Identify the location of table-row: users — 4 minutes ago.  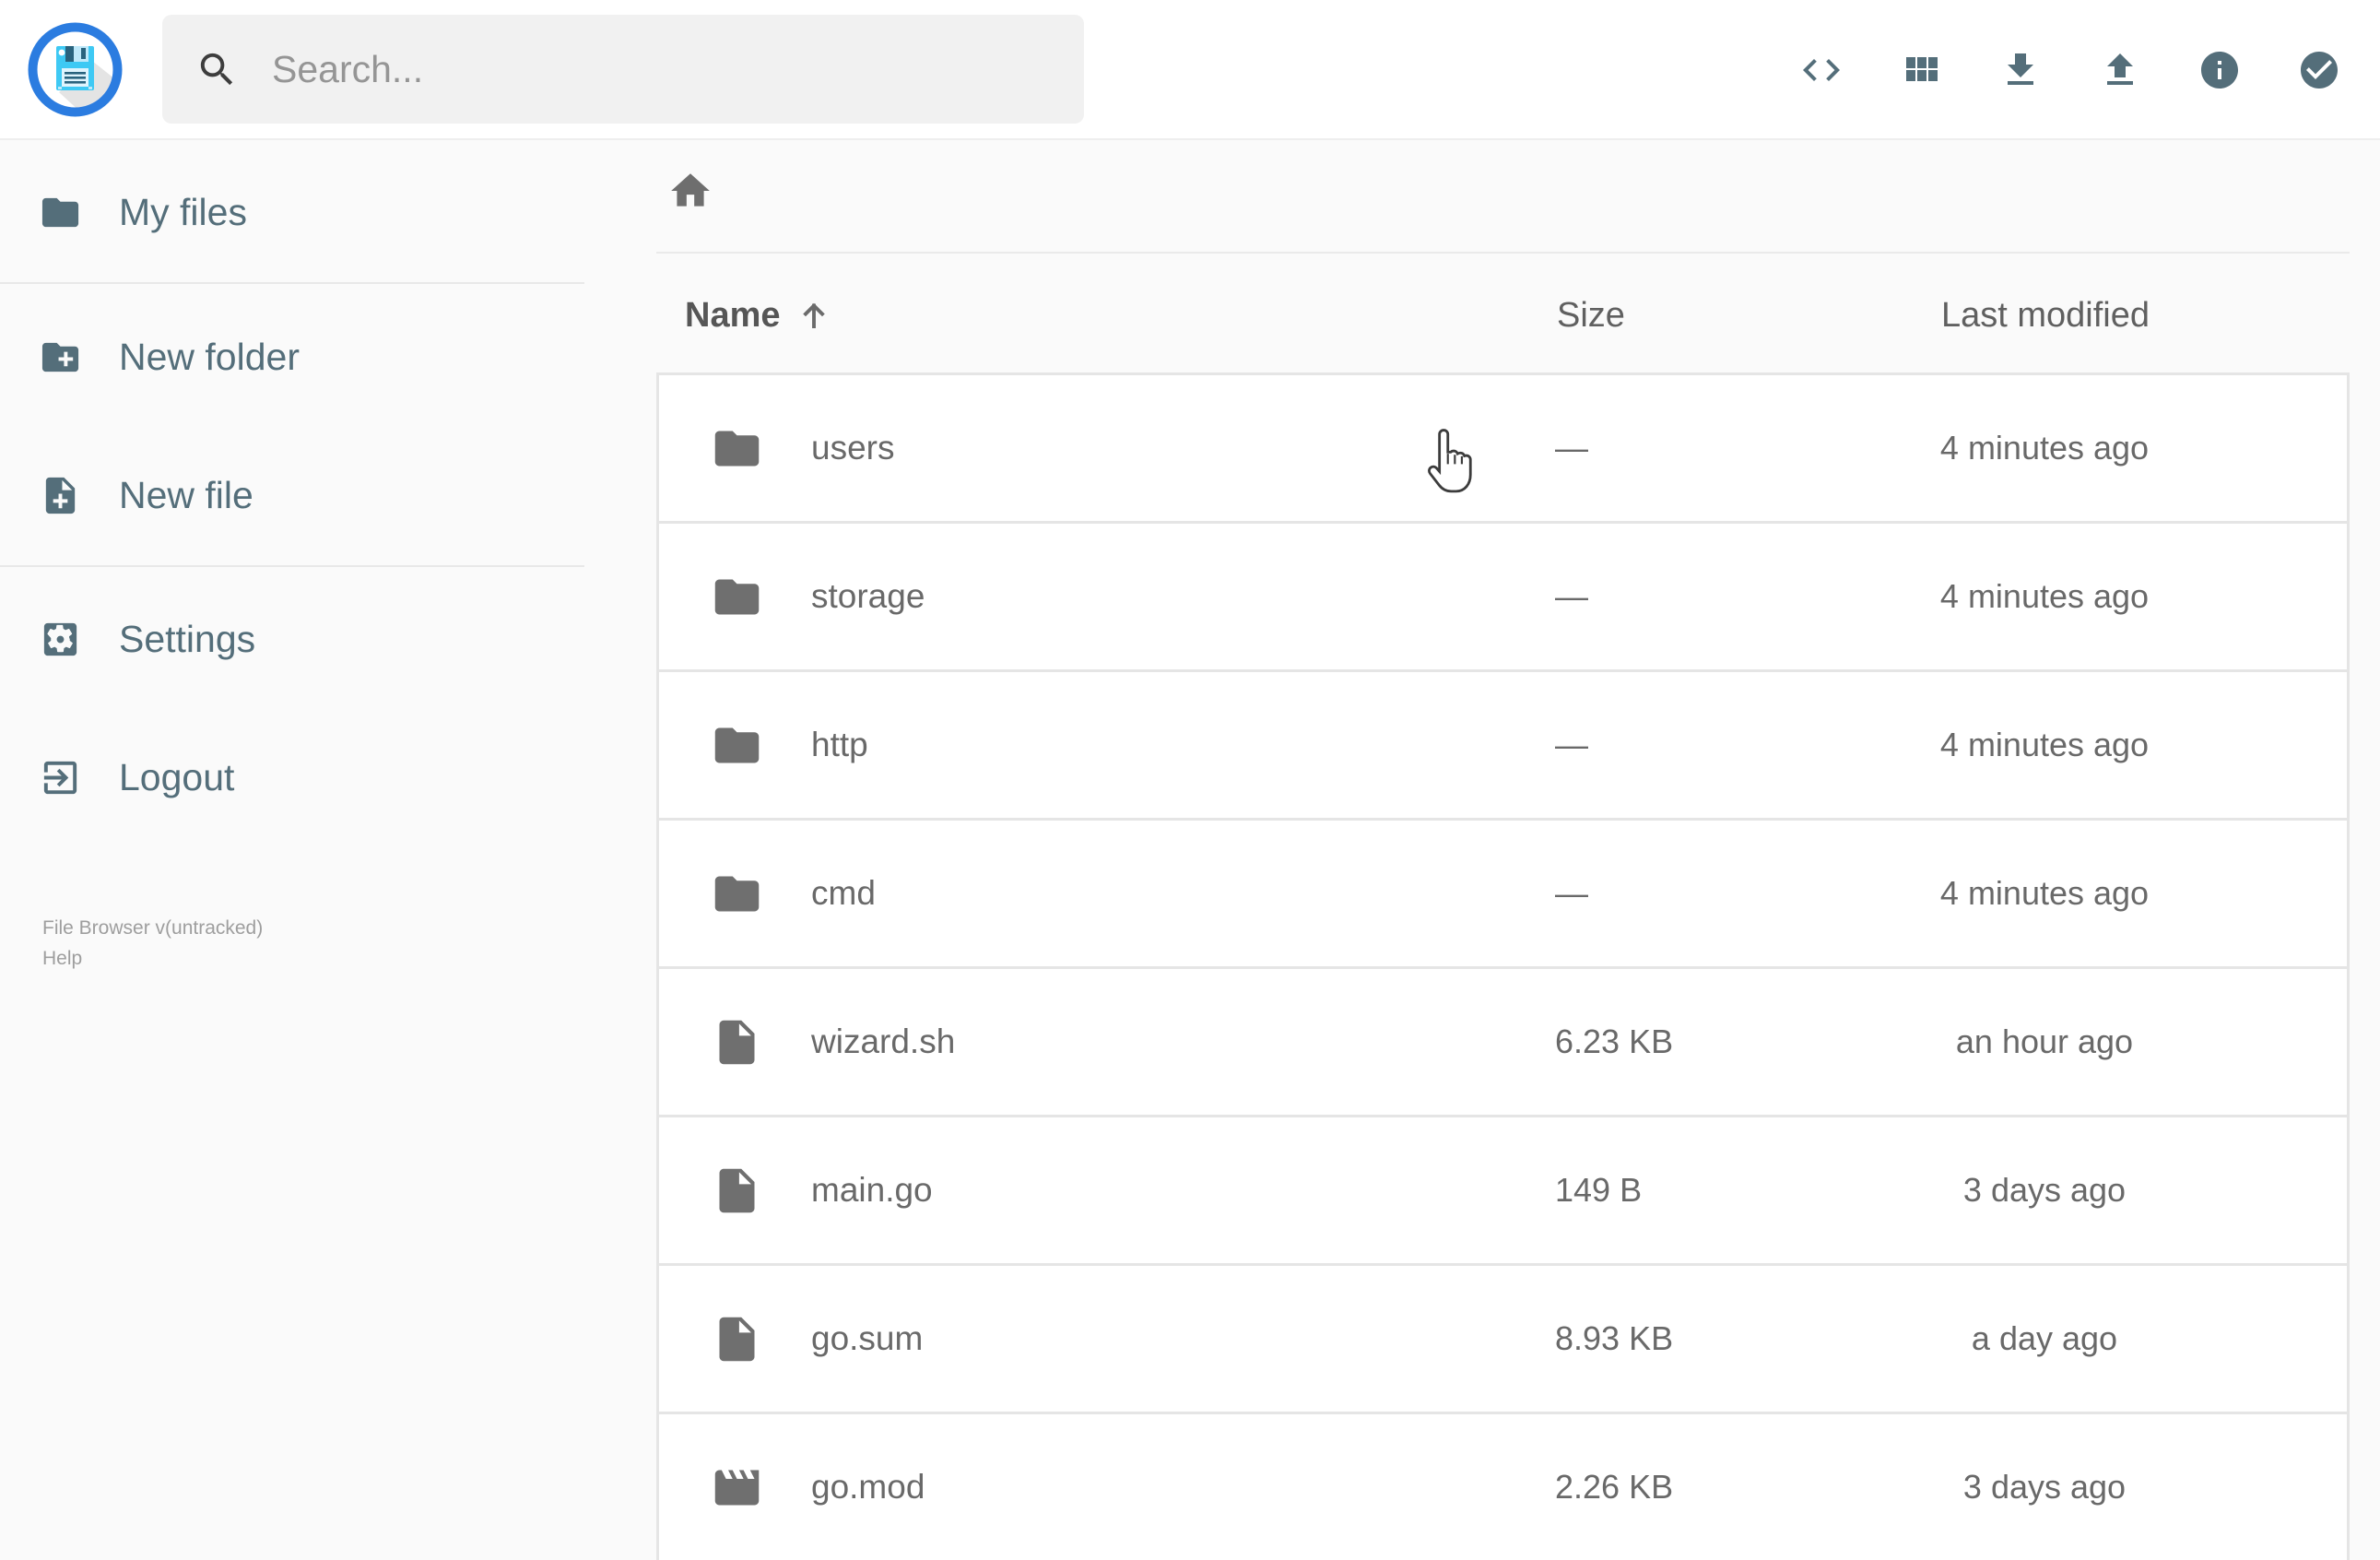
(1503, 446).